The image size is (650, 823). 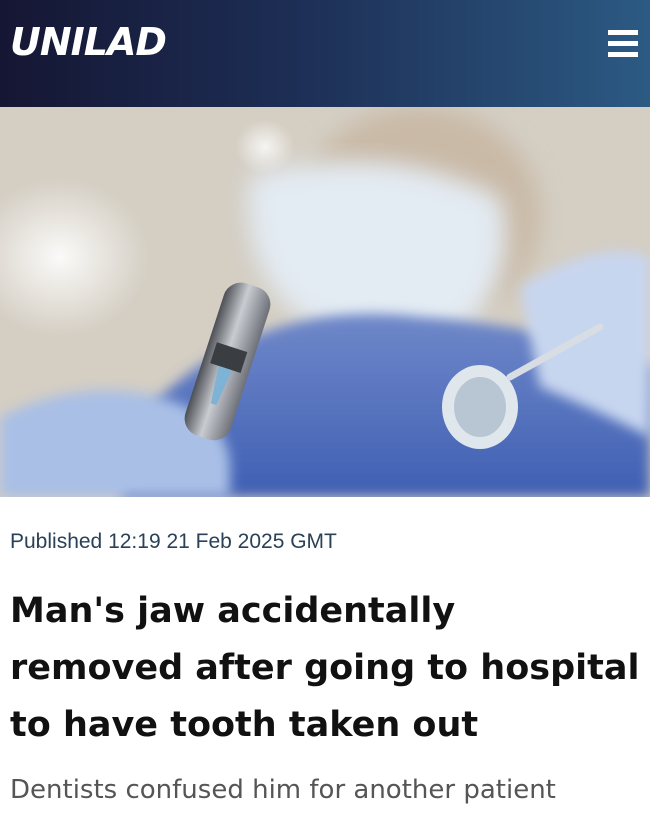 What do you see at coordinates (88, 42) in the screenshot?
I see `site-logo: UNILAD` at bounding box center [88, 42].